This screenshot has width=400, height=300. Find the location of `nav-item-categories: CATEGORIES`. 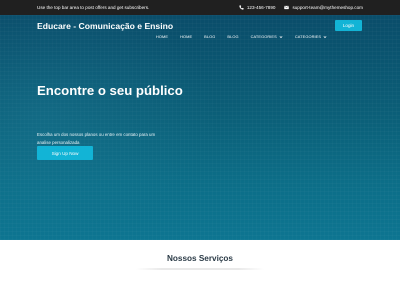

nav-item-categories: CATEGORIES is located at coordinates (267, 36).